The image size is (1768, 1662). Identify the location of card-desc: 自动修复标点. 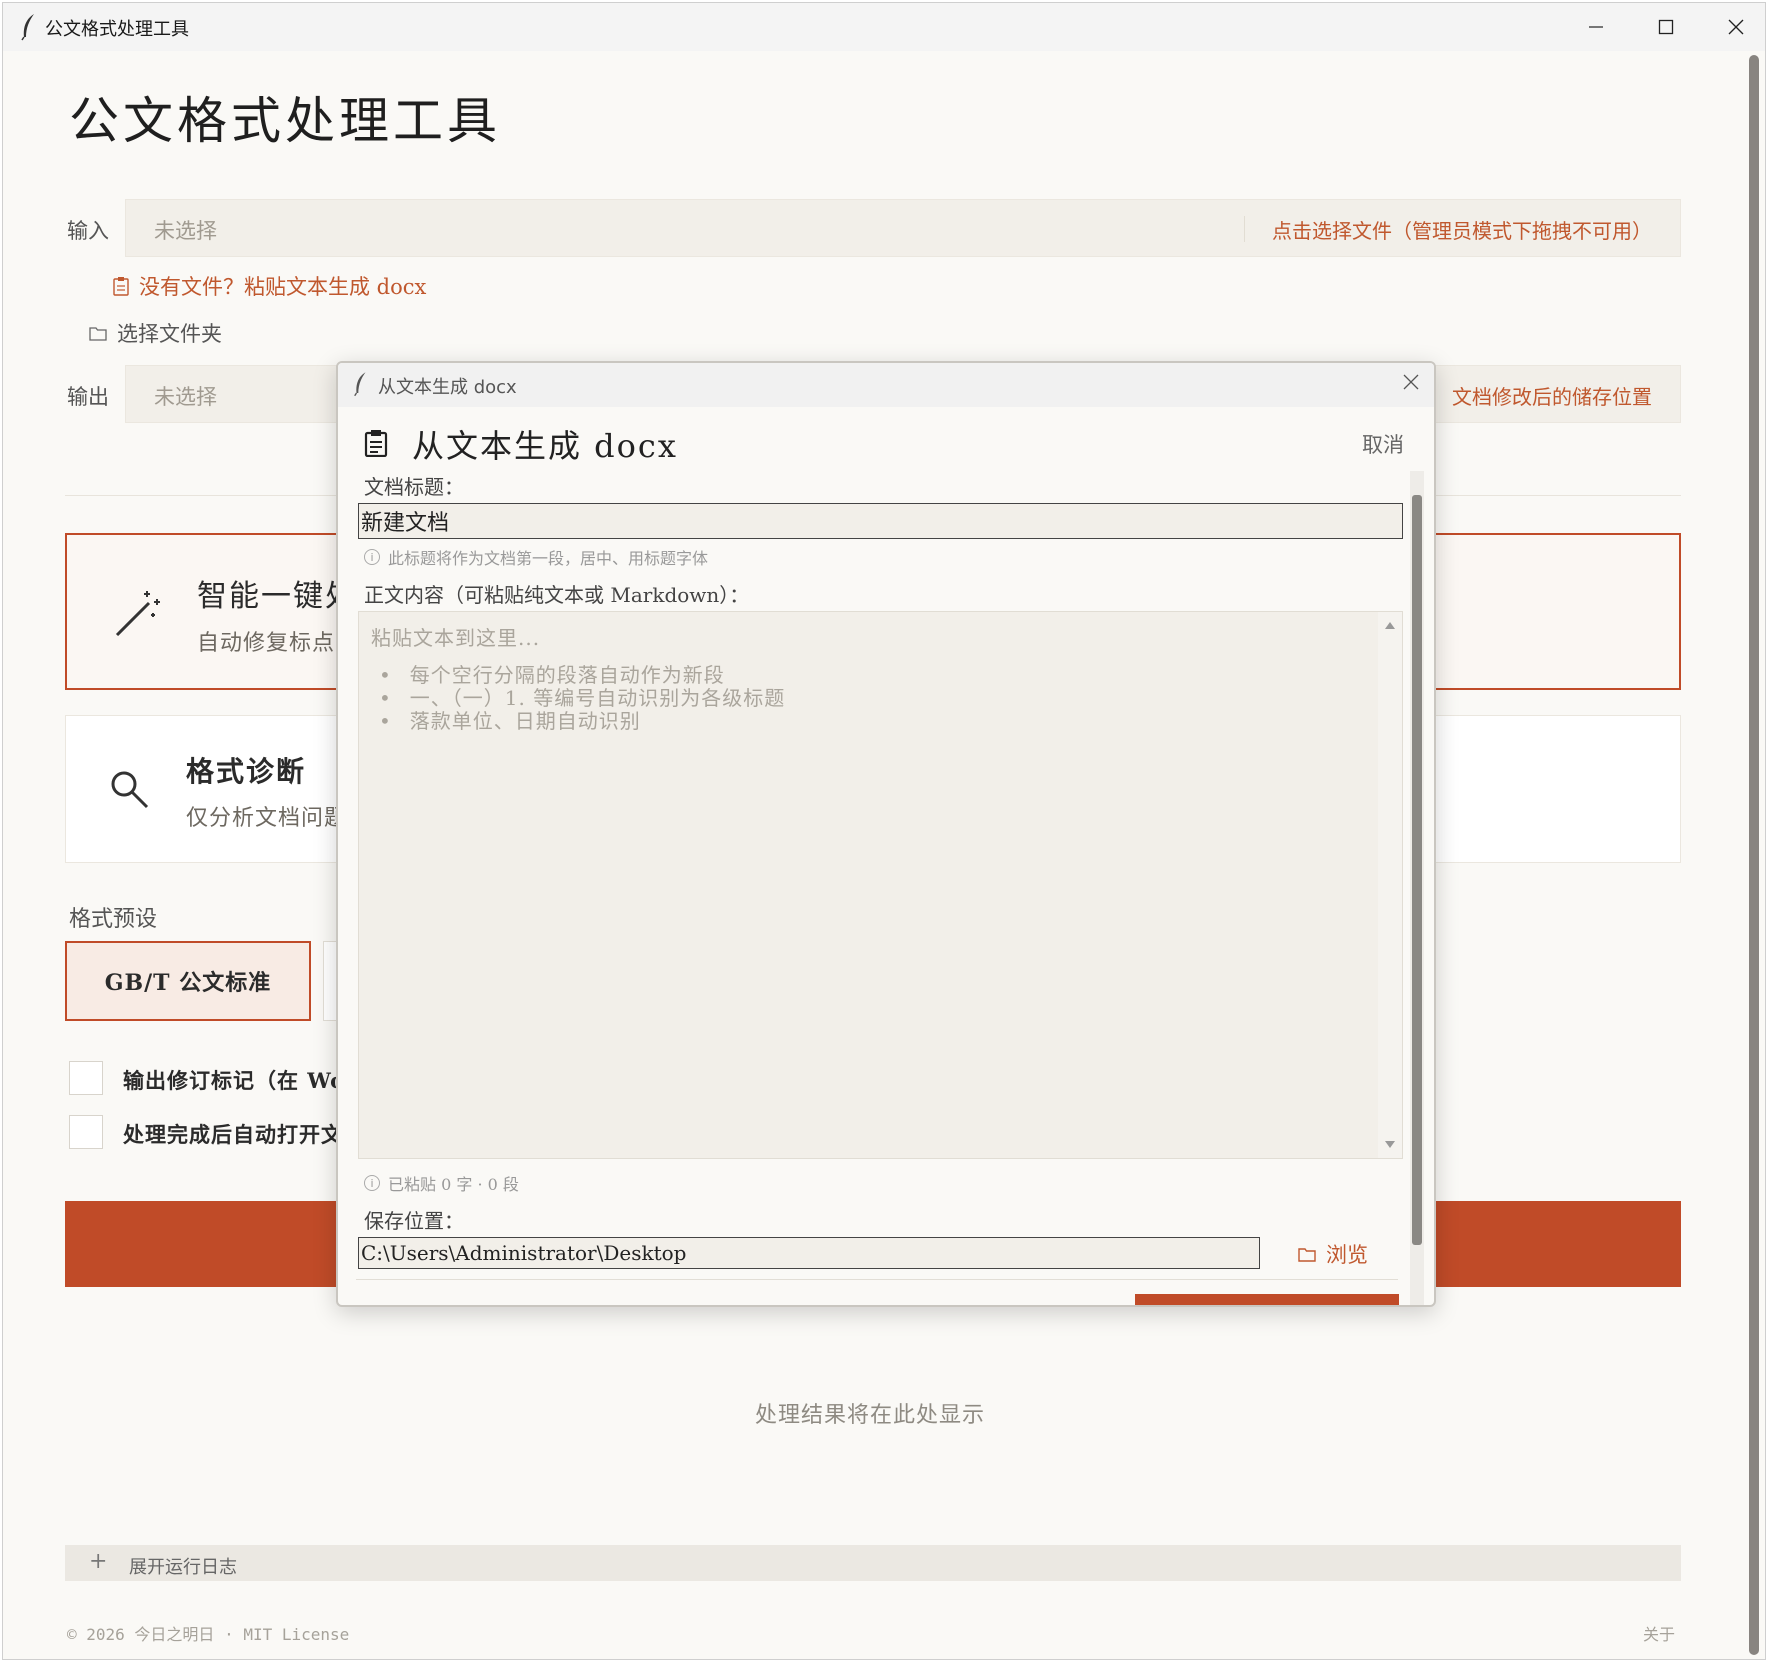
(266, 643).